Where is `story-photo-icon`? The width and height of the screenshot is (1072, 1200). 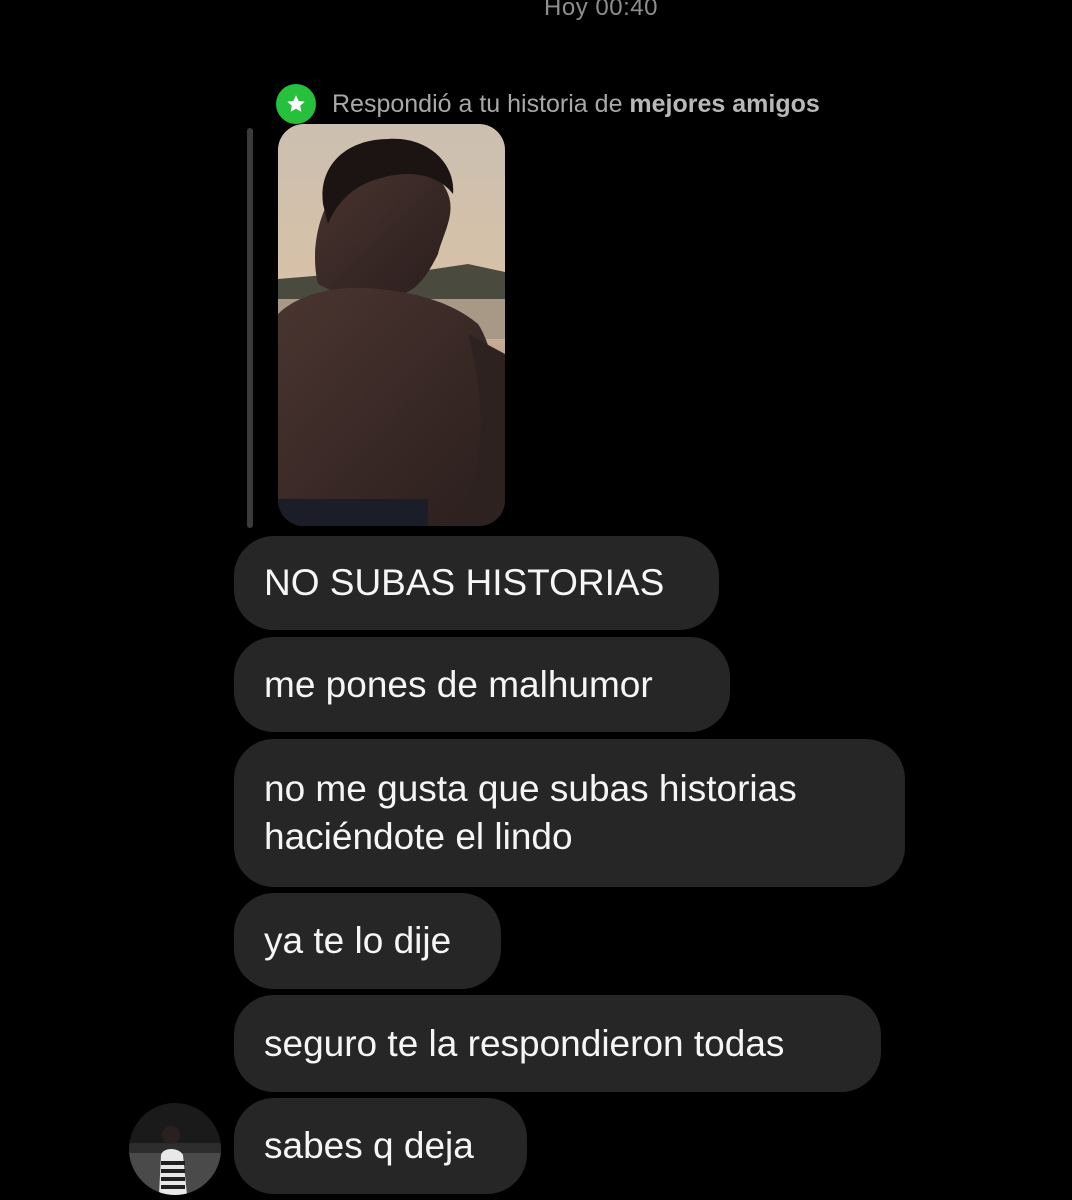 story-photo-icon is located at coordinates (391, 325).